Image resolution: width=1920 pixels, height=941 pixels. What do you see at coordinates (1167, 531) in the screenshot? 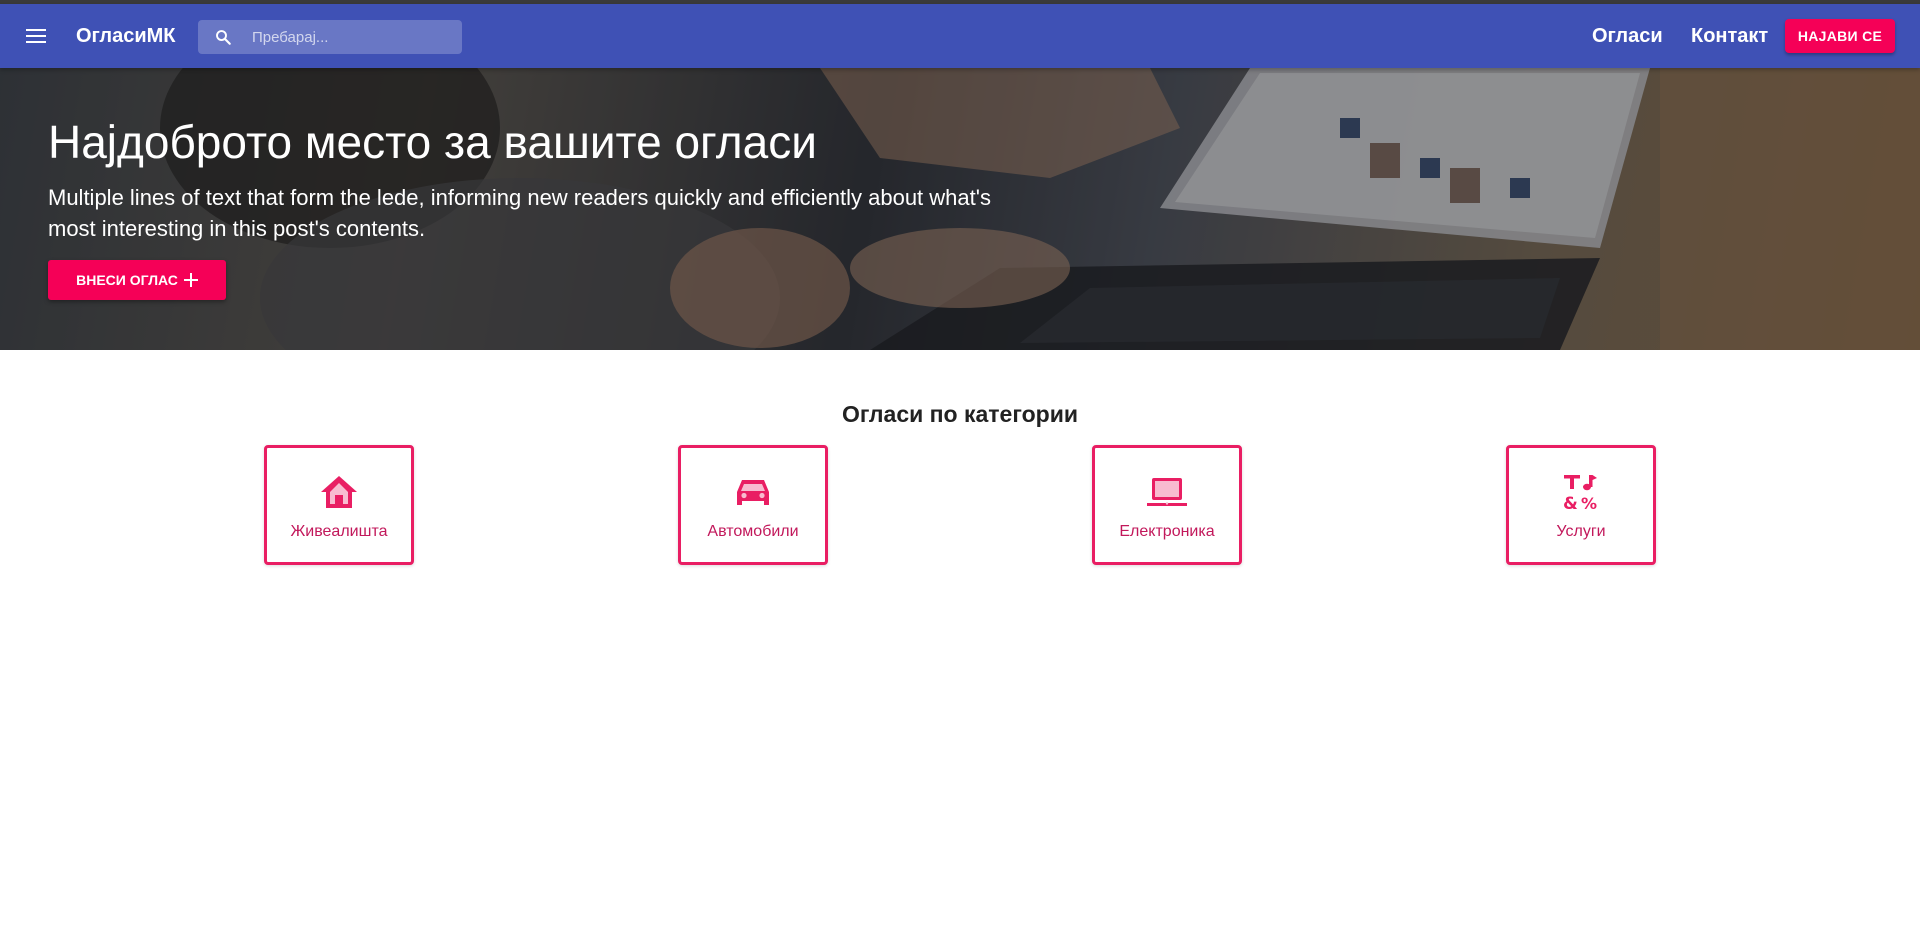
I see `category-label: Електроника` at bounding box center [1167, 531].